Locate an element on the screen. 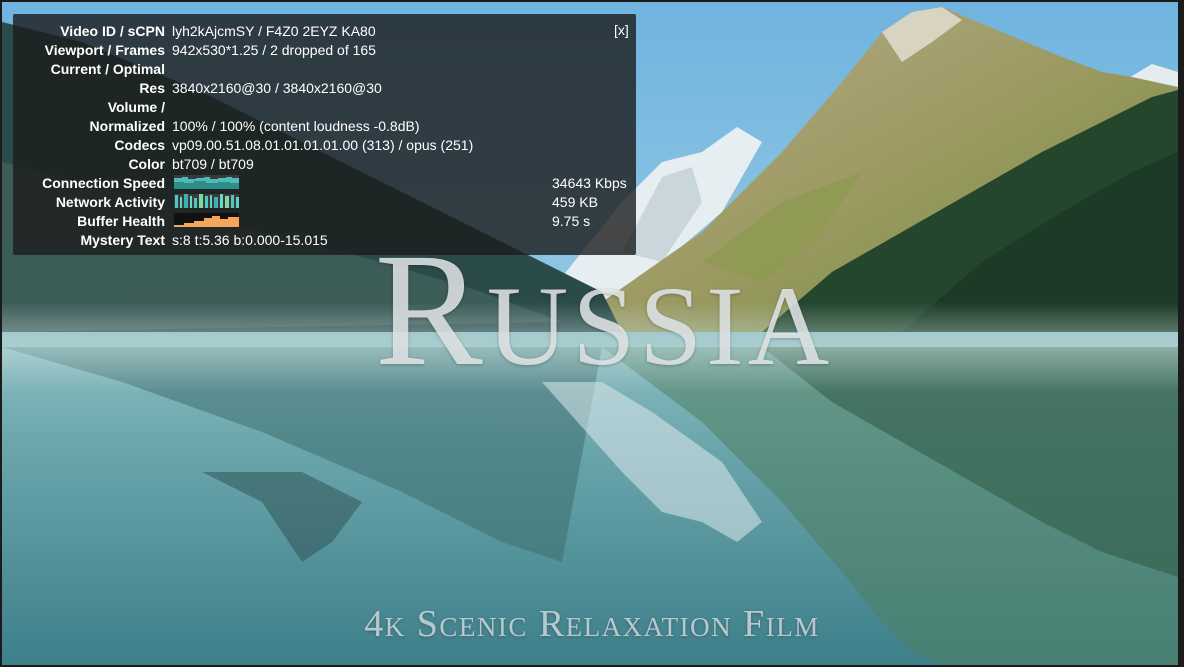 The height and width of the screenshot is (667, 1184). stat-label: Volume / is located at coordinates (136, 107).